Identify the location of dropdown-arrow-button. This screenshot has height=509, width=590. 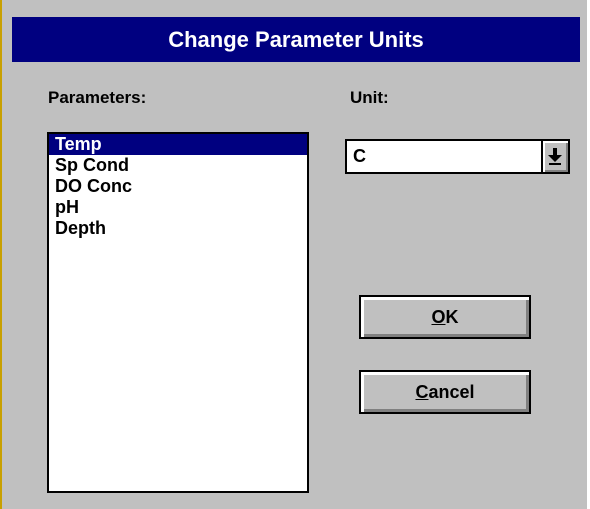
(554, 156).